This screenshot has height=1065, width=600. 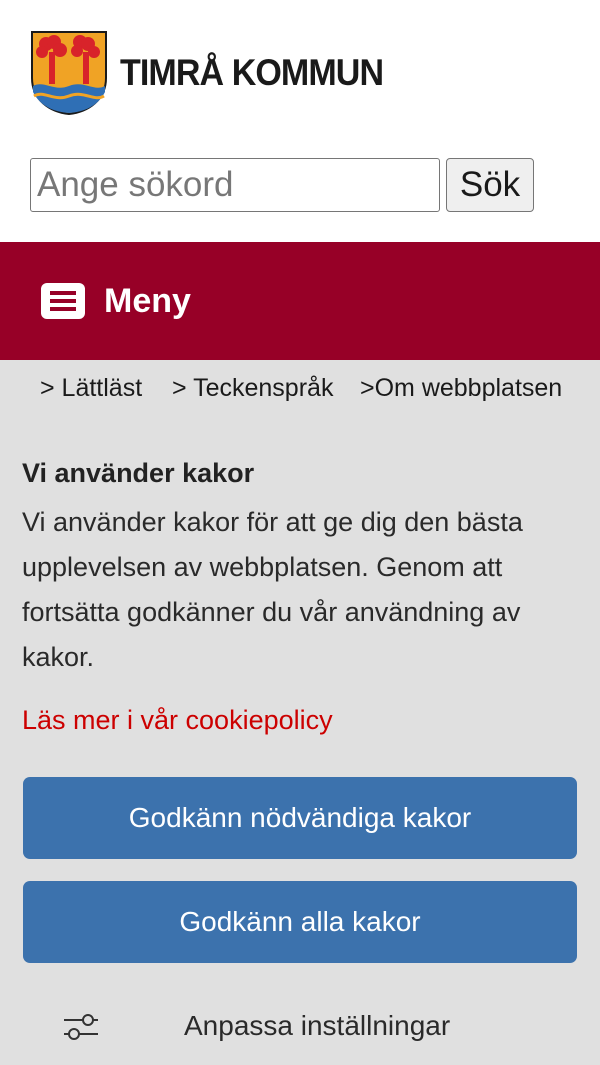 I want to click on list-icon, so click(x=63, y=301).